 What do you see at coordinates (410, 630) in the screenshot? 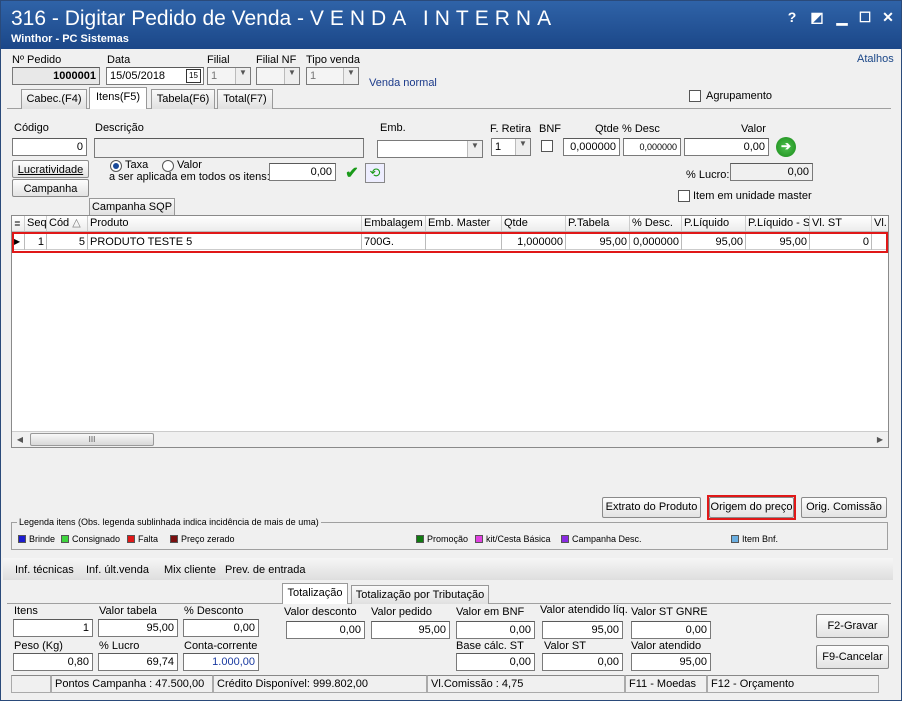
I see `valor-pedido-field: 95,00` at bounding box center [410, 630].